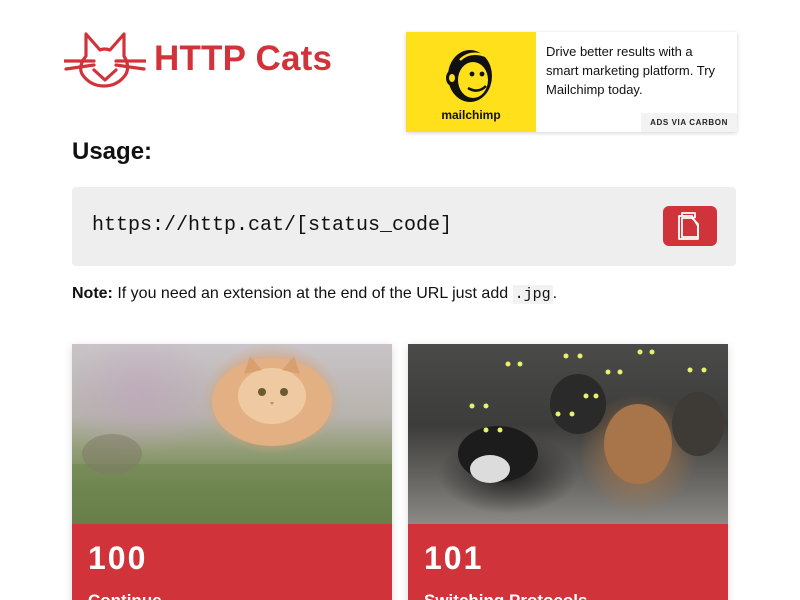  Describe the element at coordinates (689, 122) in the screenshot. I see `ad-via-link: ADS VIA CARBON` at that location.